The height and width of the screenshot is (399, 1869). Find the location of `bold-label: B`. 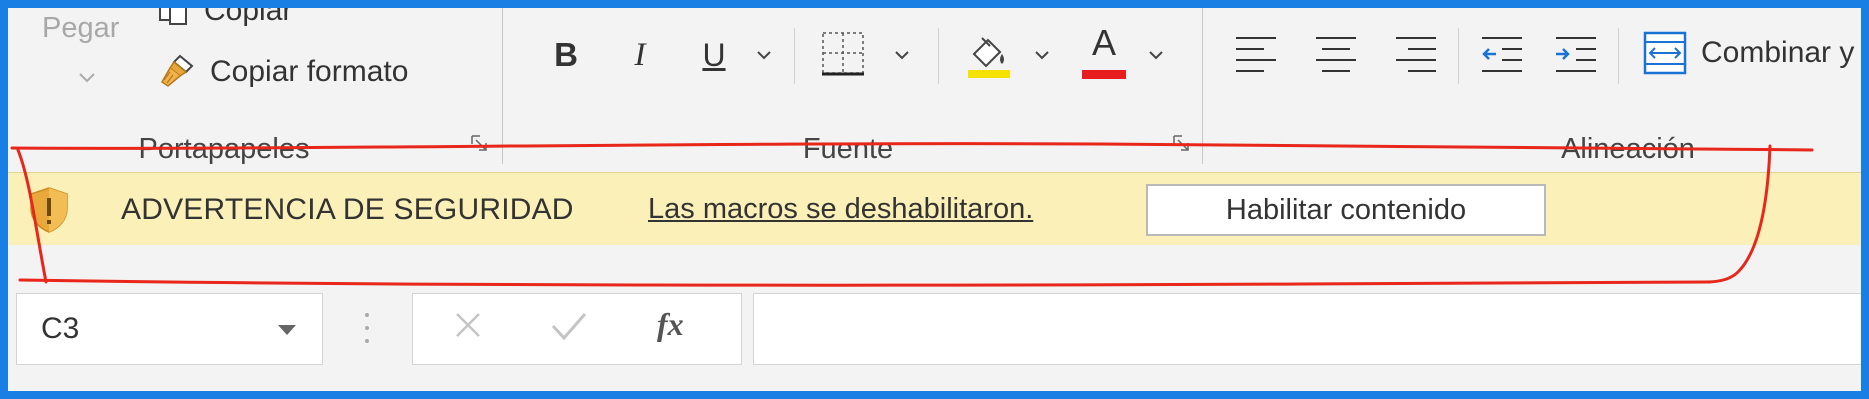

bold-label: B is located at coordinates (566, 54).